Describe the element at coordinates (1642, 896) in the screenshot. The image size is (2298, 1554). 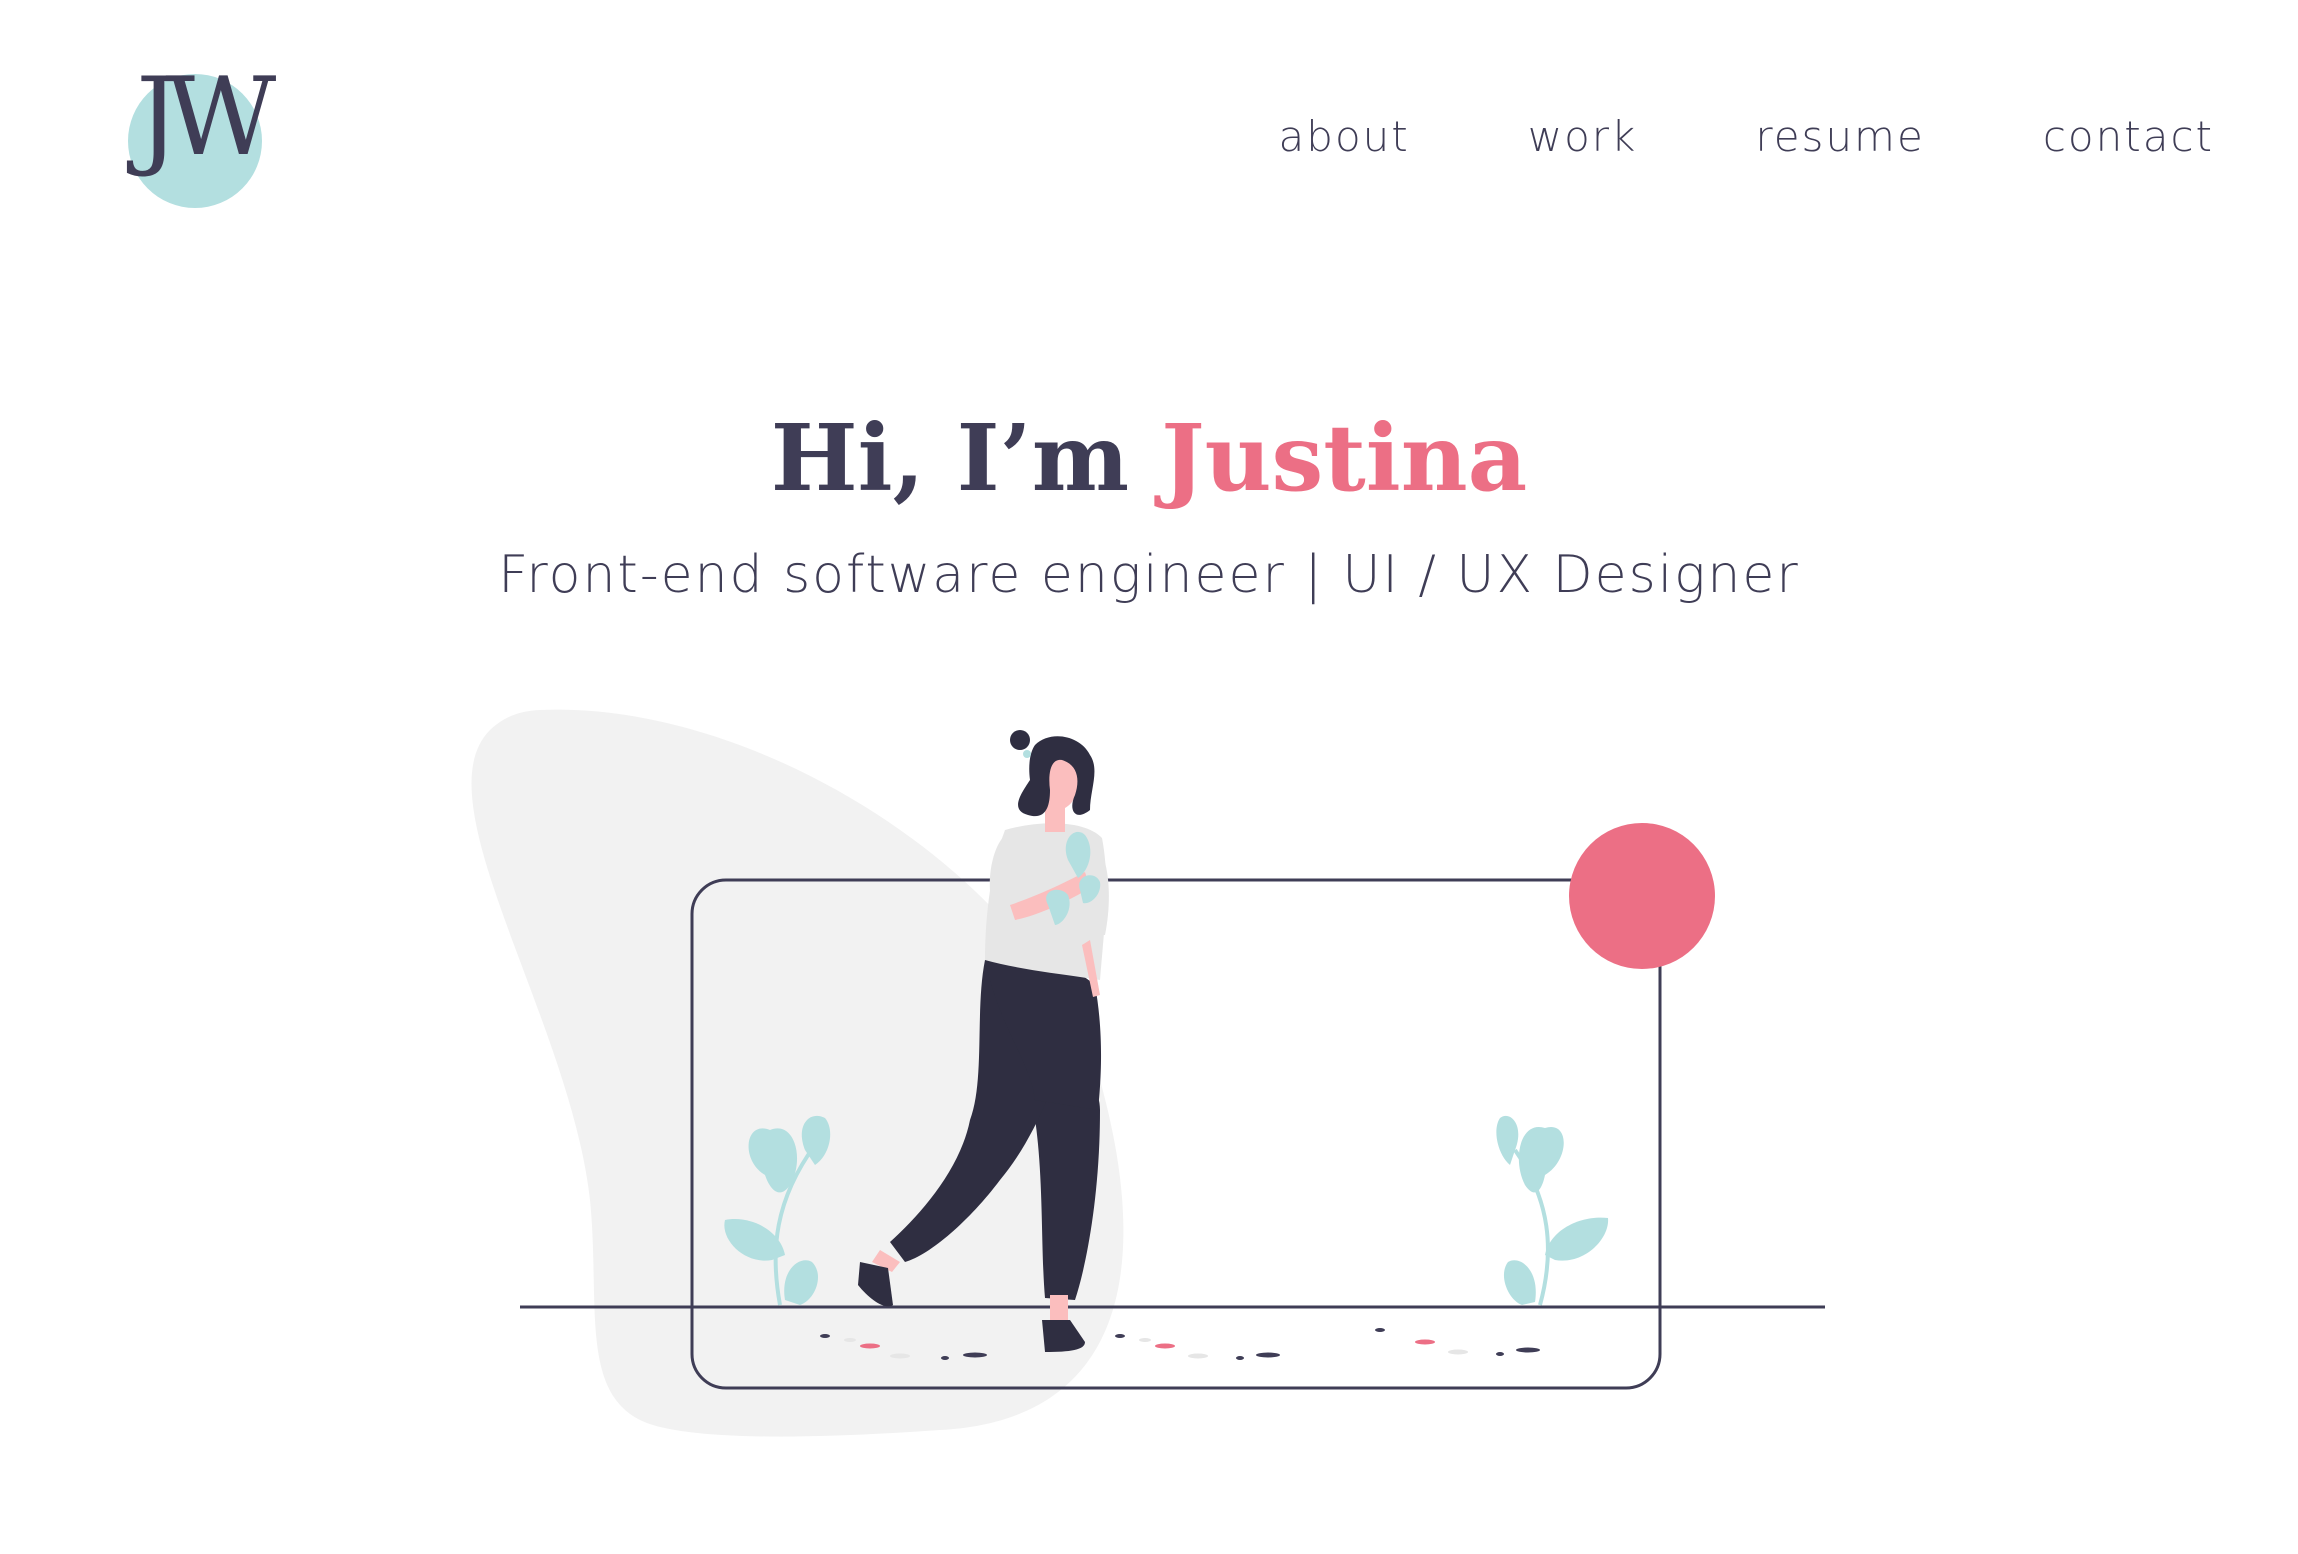
I see `pink-sun` at that location.